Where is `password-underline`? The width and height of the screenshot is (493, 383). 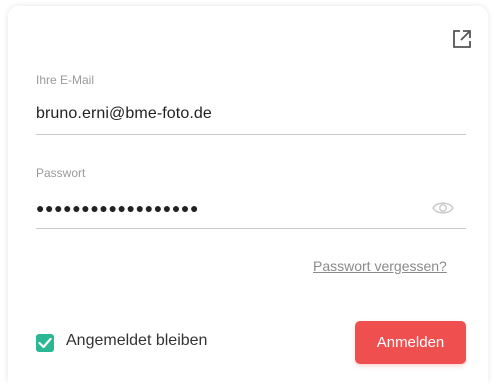
password-underline is located at coordinates (251, 228).